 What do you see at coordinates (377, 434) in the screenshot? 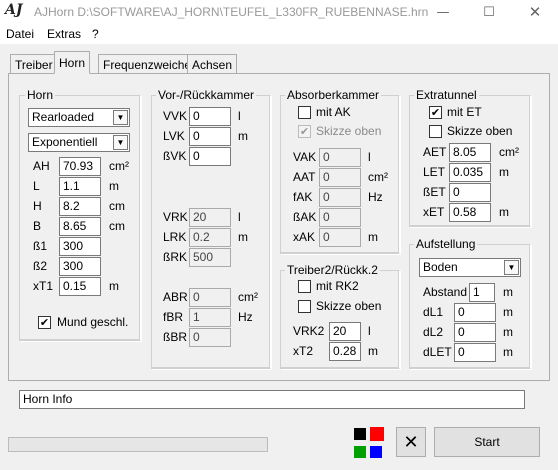
I see `color-swatch-red` at bounding box center [377, 434].